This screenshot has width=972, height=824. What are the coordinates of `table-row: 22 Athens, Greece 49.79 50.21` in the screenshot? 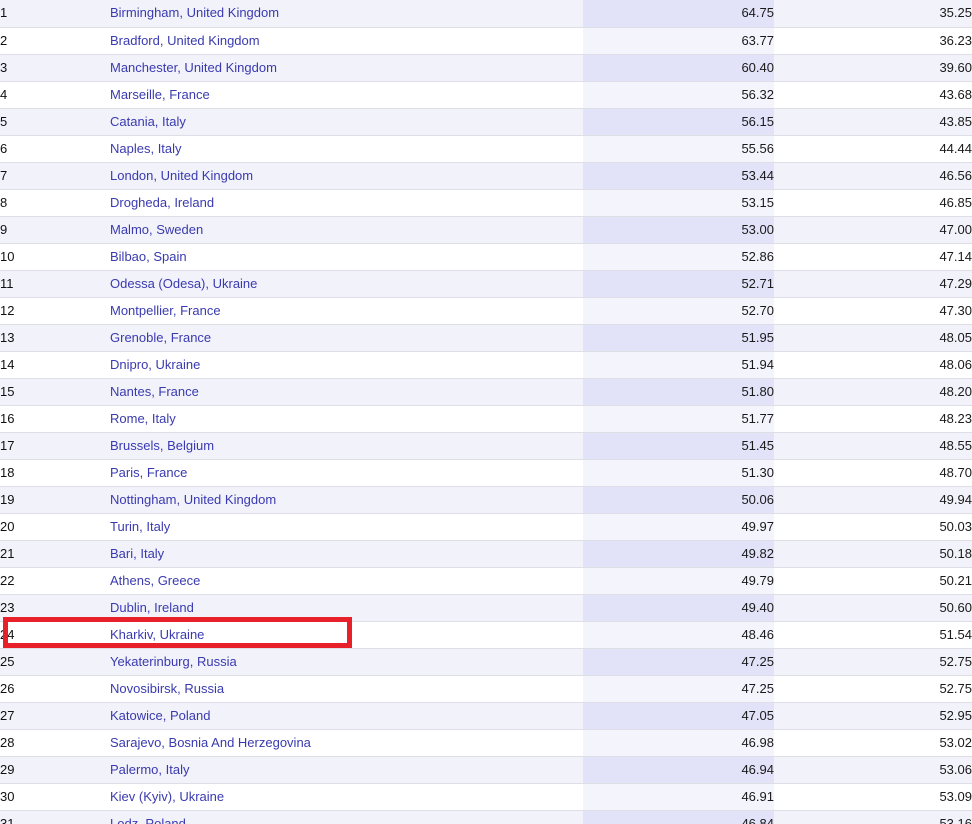 It's located at (486, 581).